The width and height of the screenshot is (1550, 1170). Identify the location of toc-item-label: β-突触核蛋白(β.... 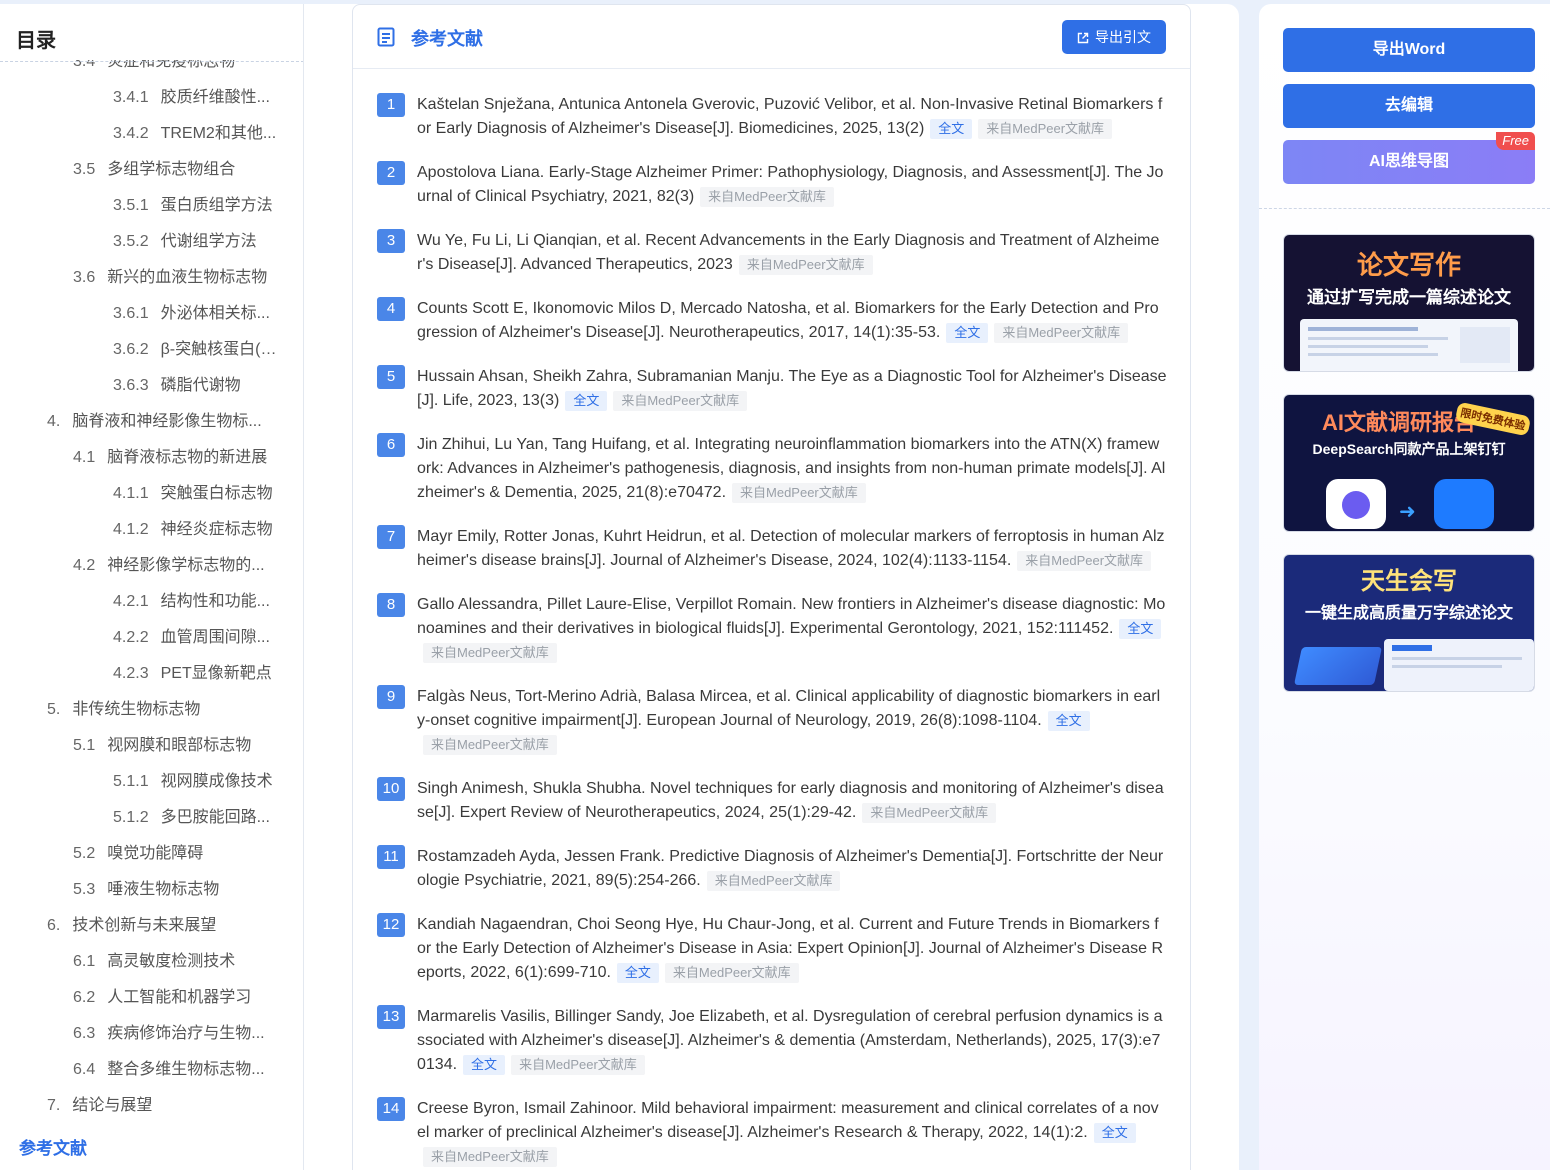
(220, 349).